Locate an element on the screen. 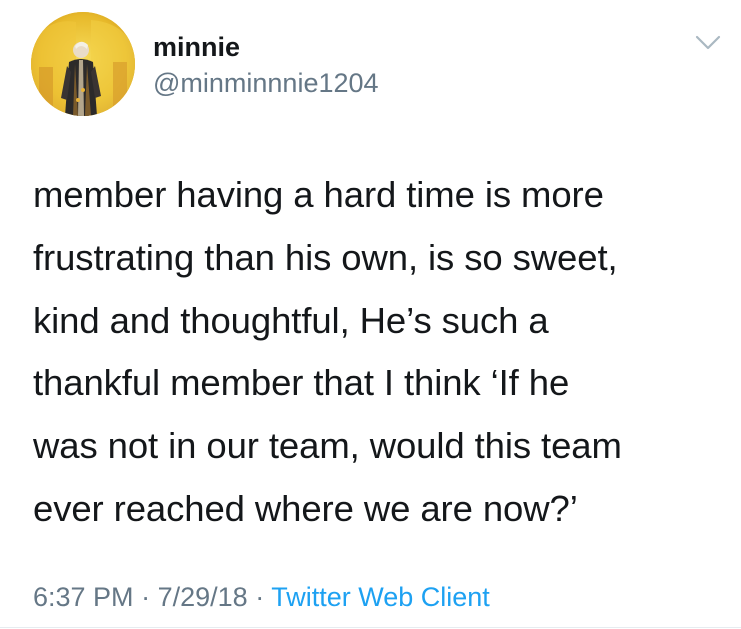  divider is located at coordinates (370, 627).